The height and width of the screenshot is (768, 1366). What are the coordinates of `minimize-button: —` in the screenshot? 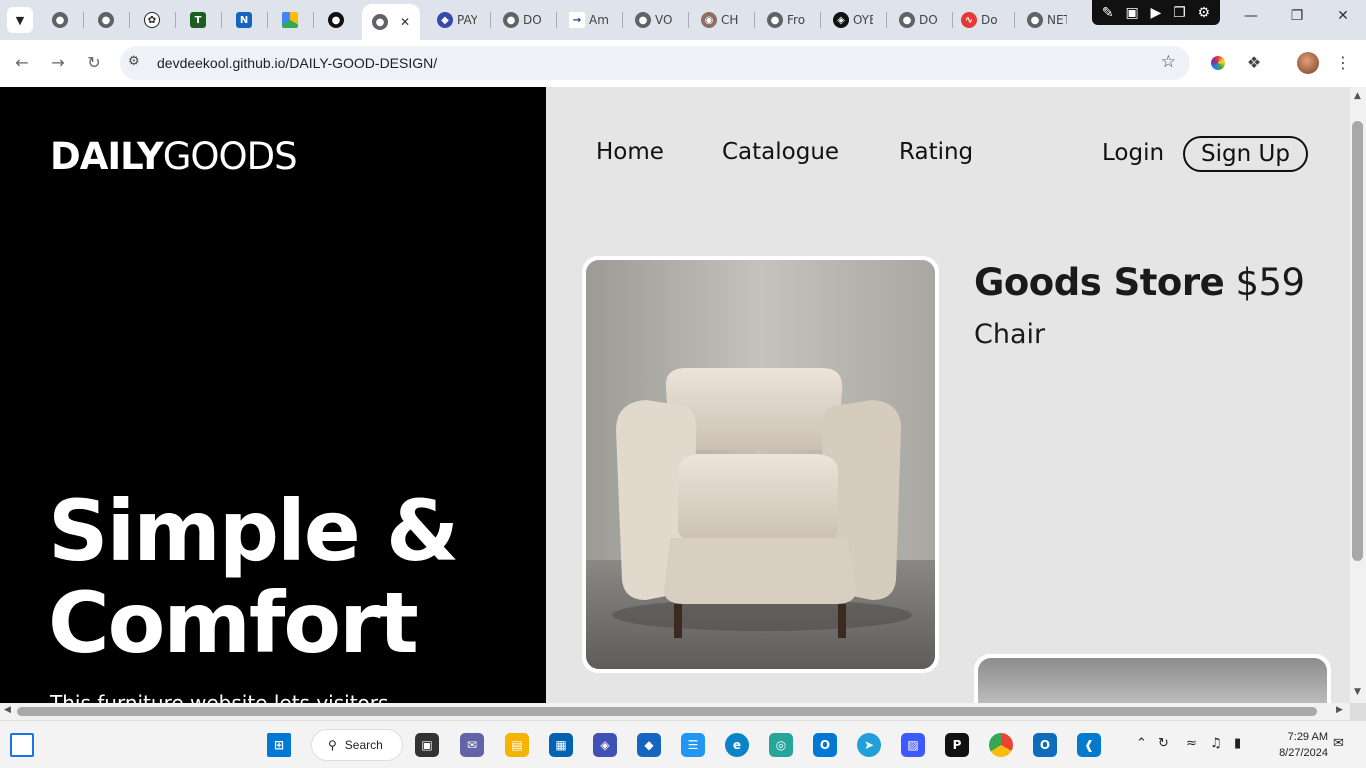 It's located at (1251, 20).